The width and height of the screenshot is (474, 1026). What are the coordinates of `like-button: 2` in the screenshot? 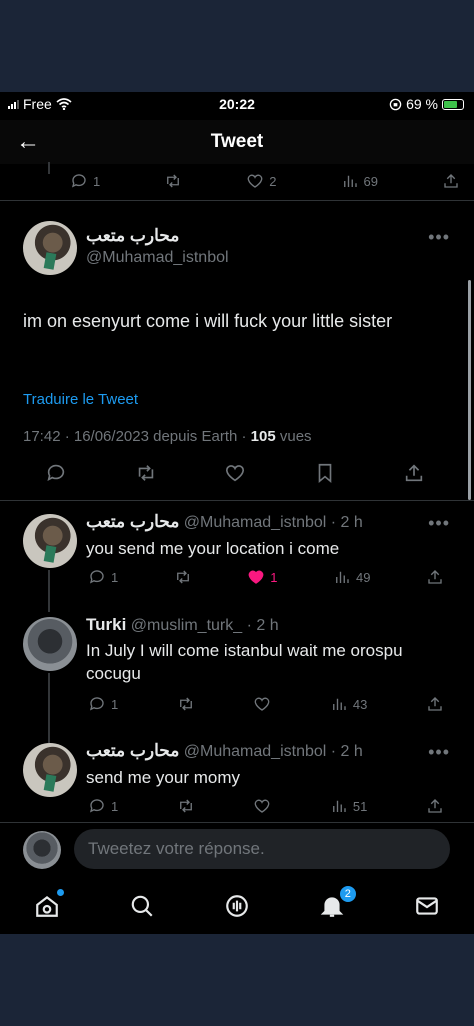 It's located at (261, 181).